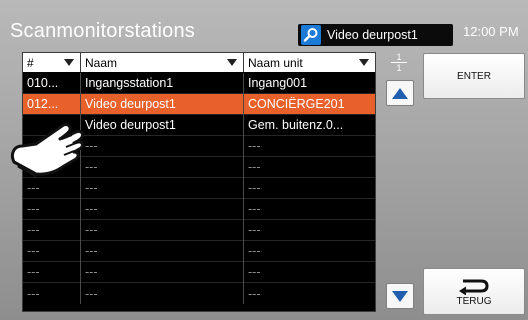 Image resolution: width=528 pixels, height=320 pixels. I want to click on cell-unit: Ingang001, so click(278, 83).